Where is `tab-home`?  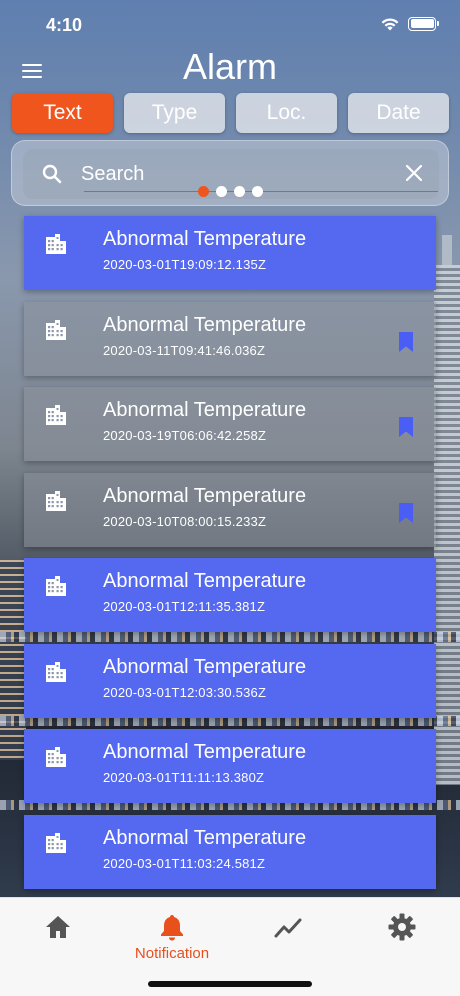 tab-home is located at coordinates (58, 927).